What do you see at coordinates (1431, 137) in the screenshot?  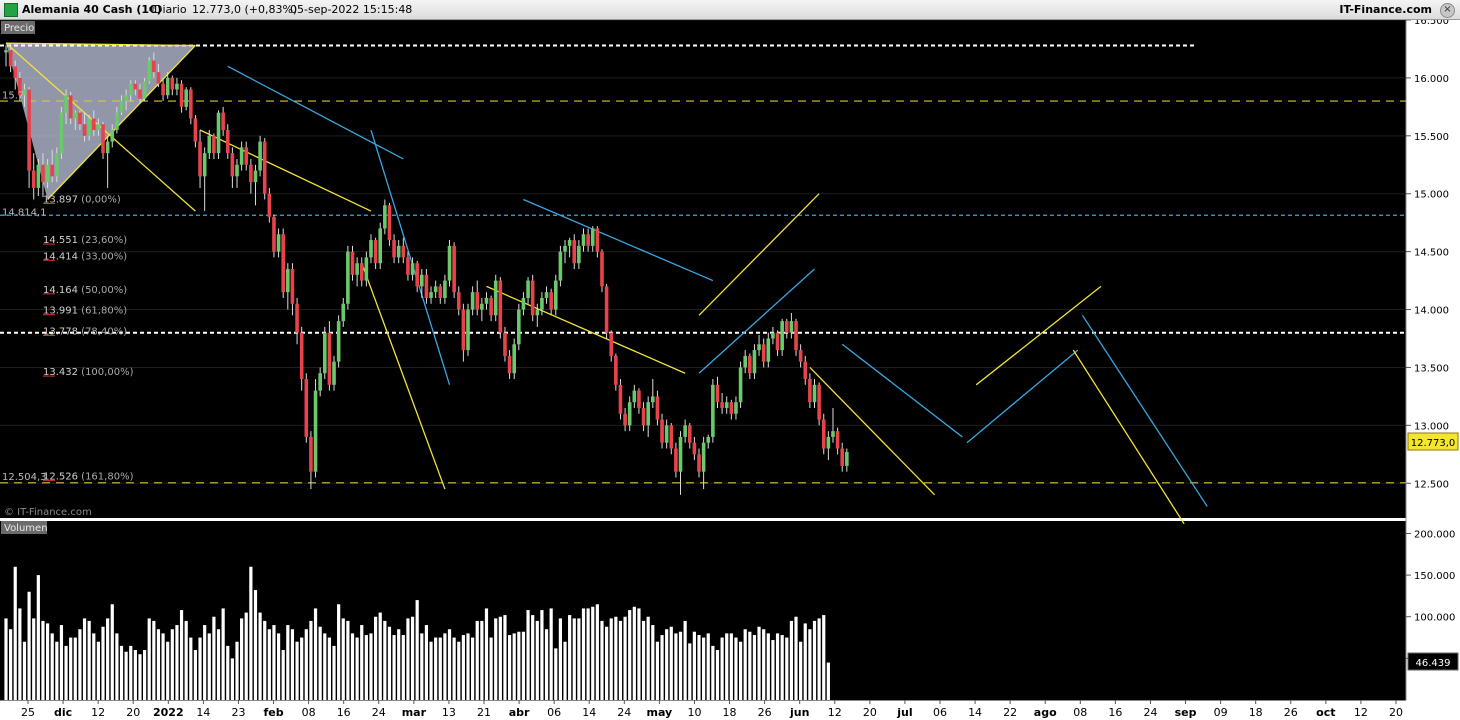 I see `price-tick-label: 15.500` at bounding box center [1431, 137].